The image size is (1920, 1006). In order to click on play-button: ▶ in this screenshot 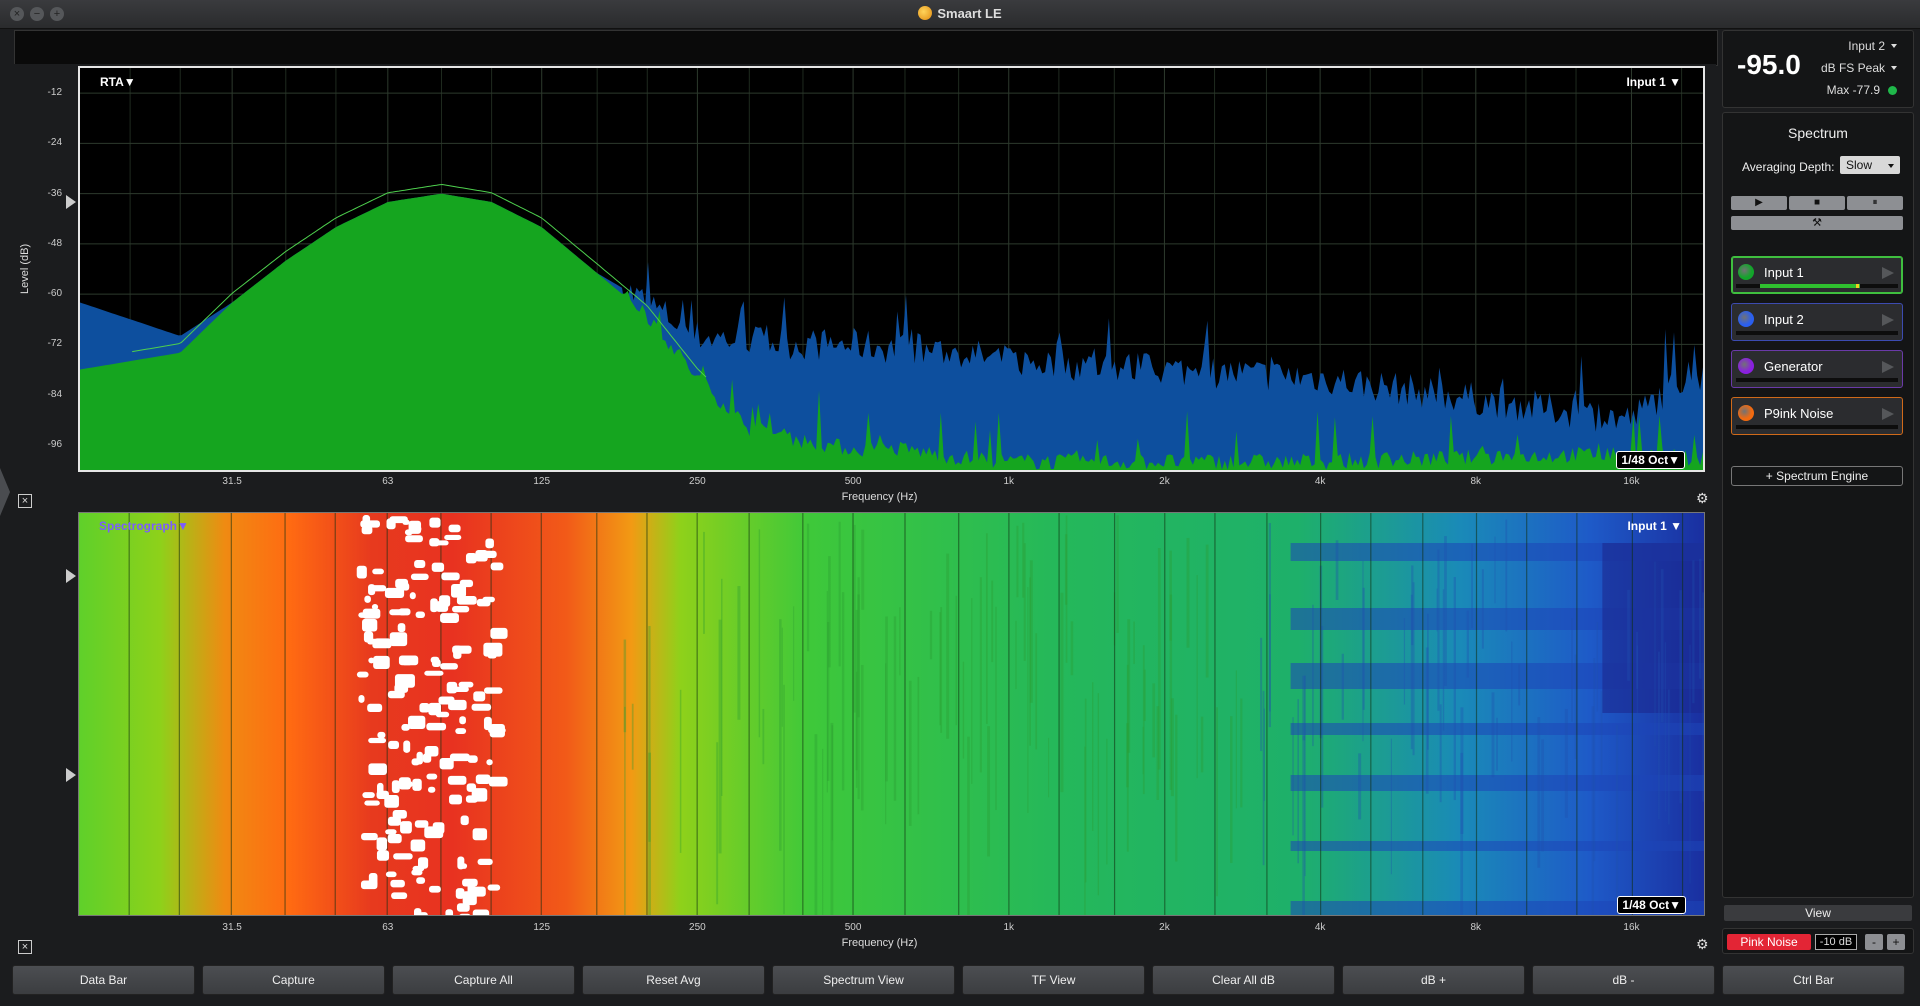, I will do `click(1759, 203)`.